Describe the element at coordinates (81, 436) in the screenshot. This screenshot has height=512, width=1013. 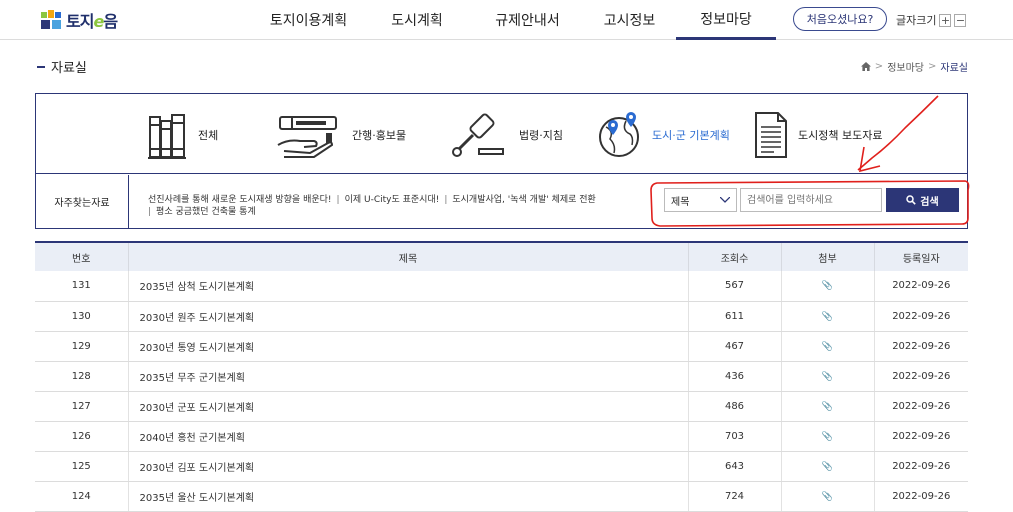
I see `row-number: 126` at that location.